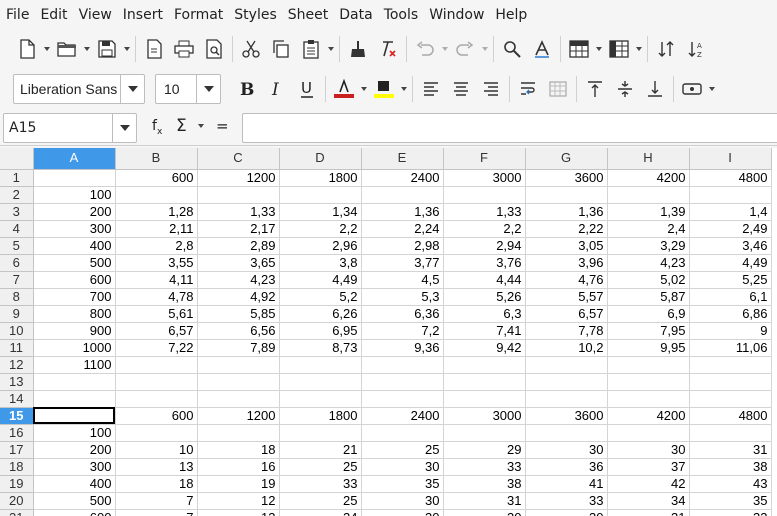 This screenshot has width=777, height=516. Describe the element at coordinates (17, 212) in the screenshot. I see `row-header-3: 3` at that location.